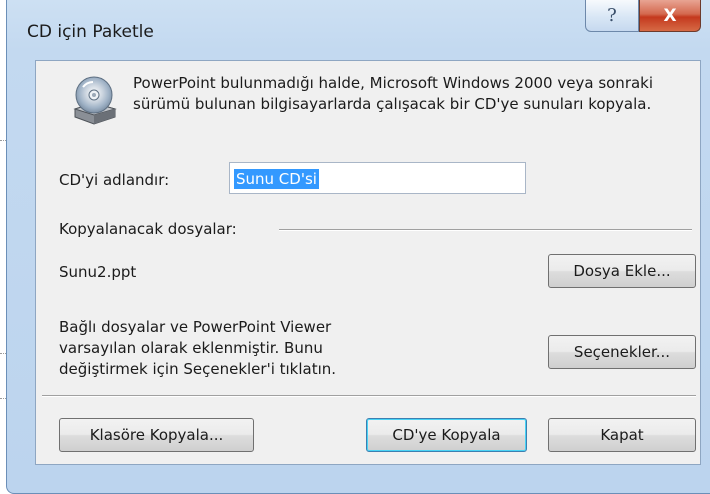 The height and width of the screenshot is (494, 710). Describe the element at coordinates (485, 230) in the screenshot. I see `files-separator` at that location.